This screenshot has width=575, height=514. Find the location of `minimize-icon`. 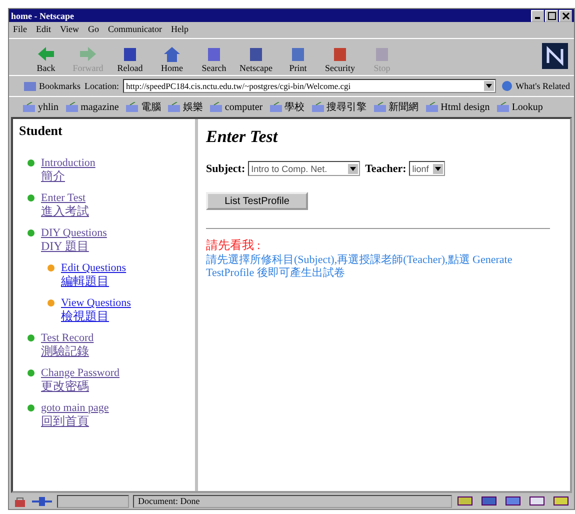

minimize-icon is located at coordinates (537, 18).